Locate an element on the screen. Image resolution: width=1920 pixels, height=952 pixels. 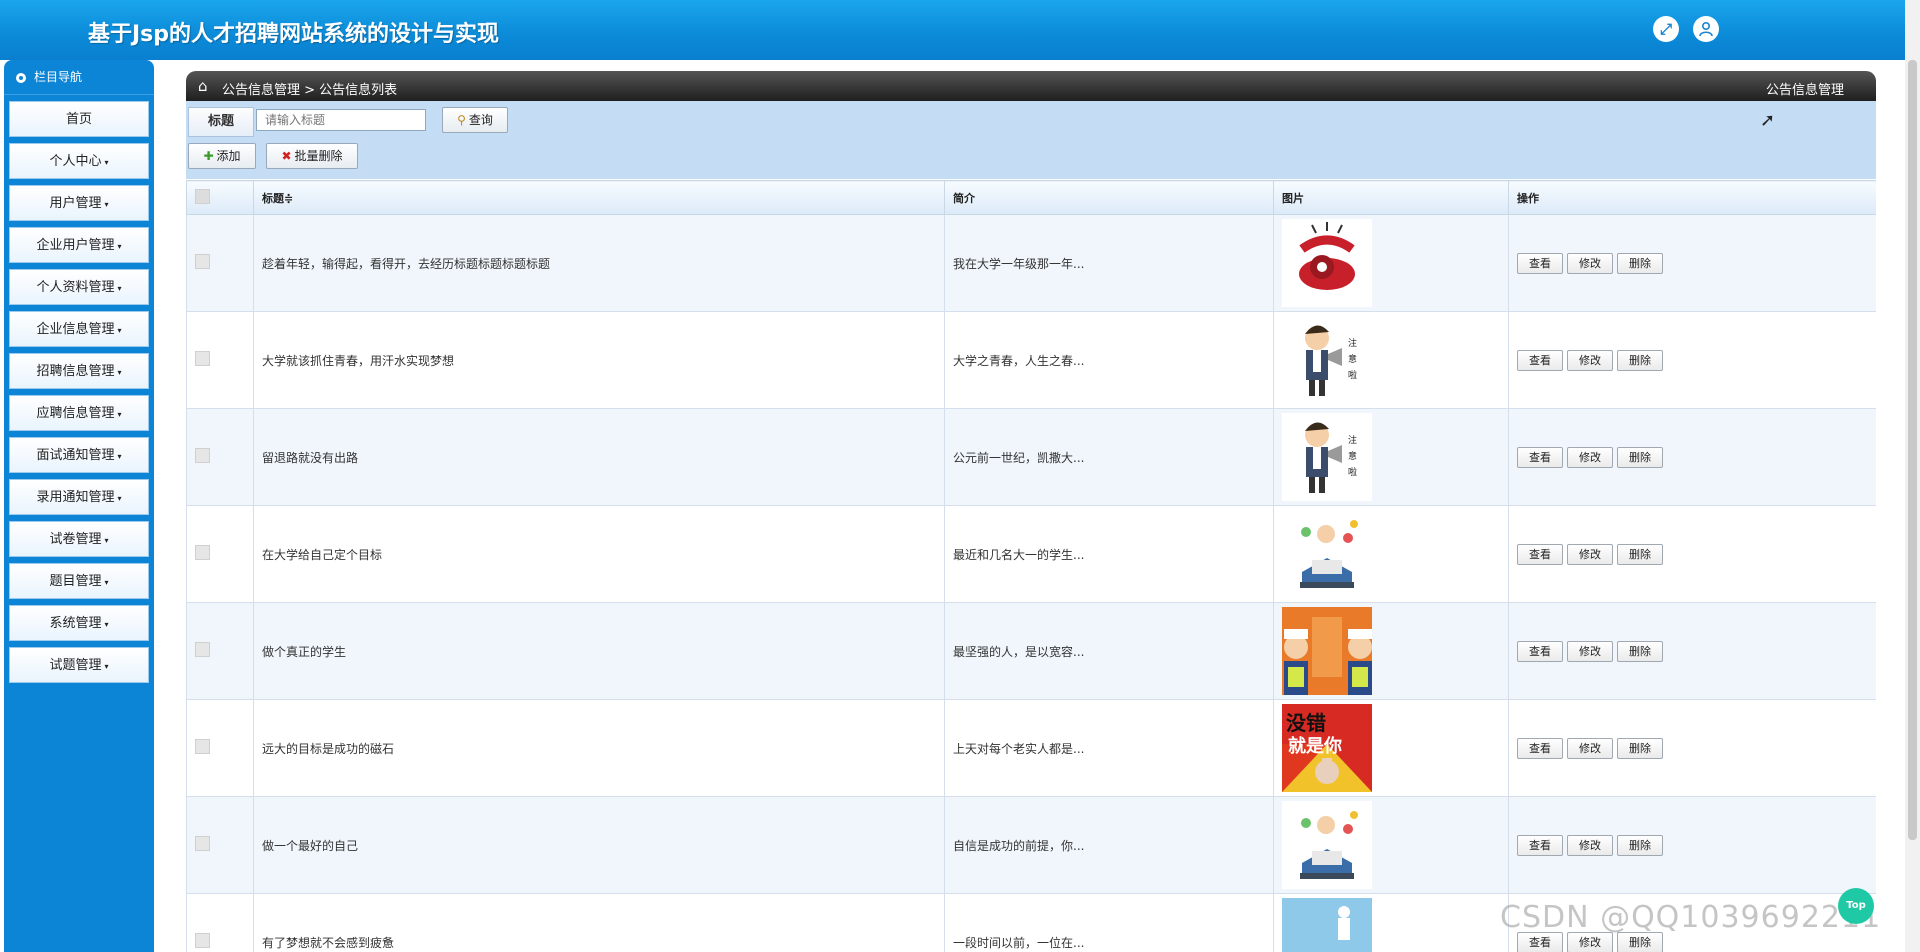
sidebar-item: 系统管理 ▾ is located at coordinates (79, 623).